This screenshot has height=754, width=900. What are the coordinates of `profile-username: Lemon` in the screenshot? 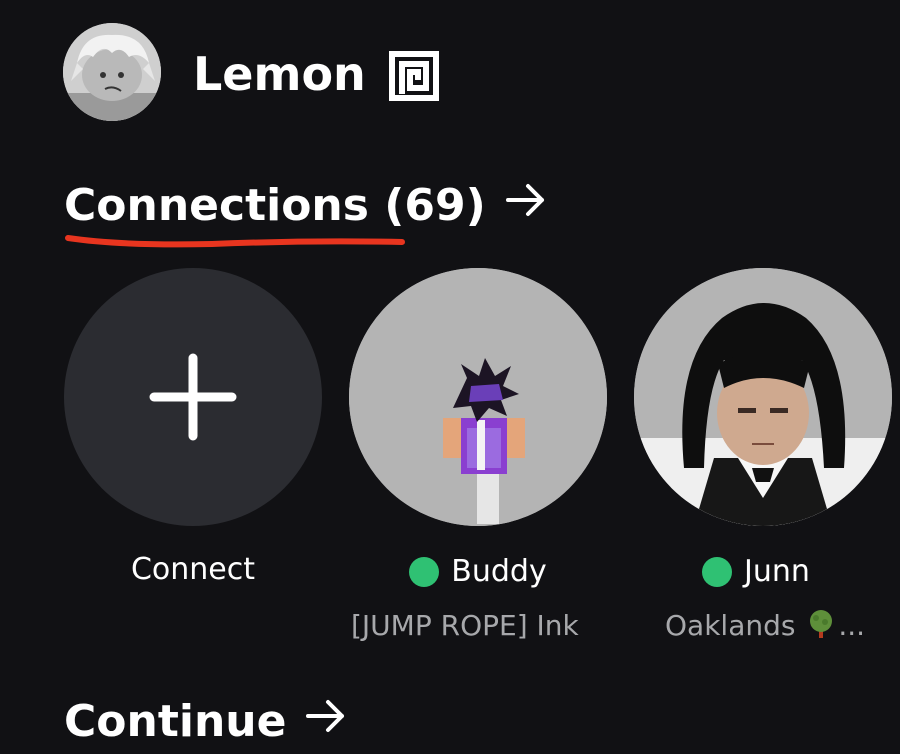 It's located at (279, 74).